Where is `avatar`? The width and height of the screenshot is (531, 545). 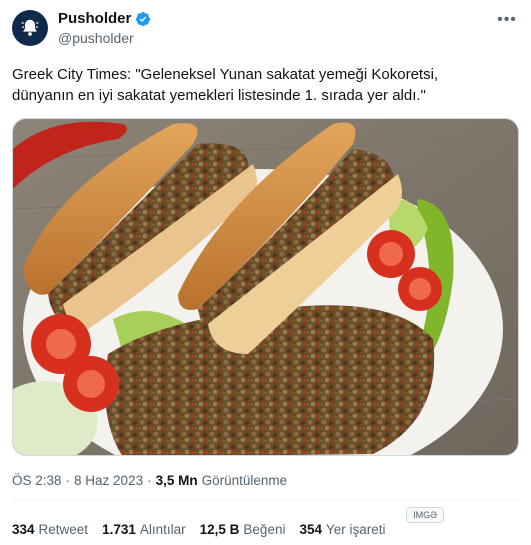
avatar is located at coordinates (30, 28).